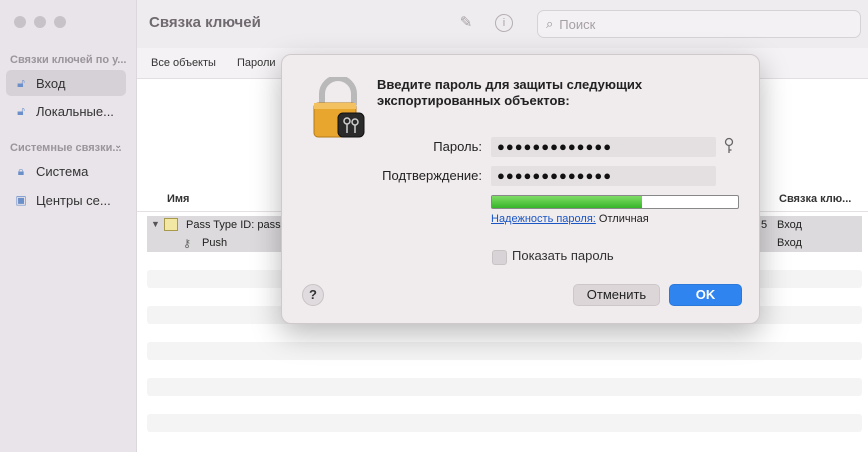 This screenshot has width=868, height=452. I want to click on password-strength-value: Отличная, so click(623, 219).